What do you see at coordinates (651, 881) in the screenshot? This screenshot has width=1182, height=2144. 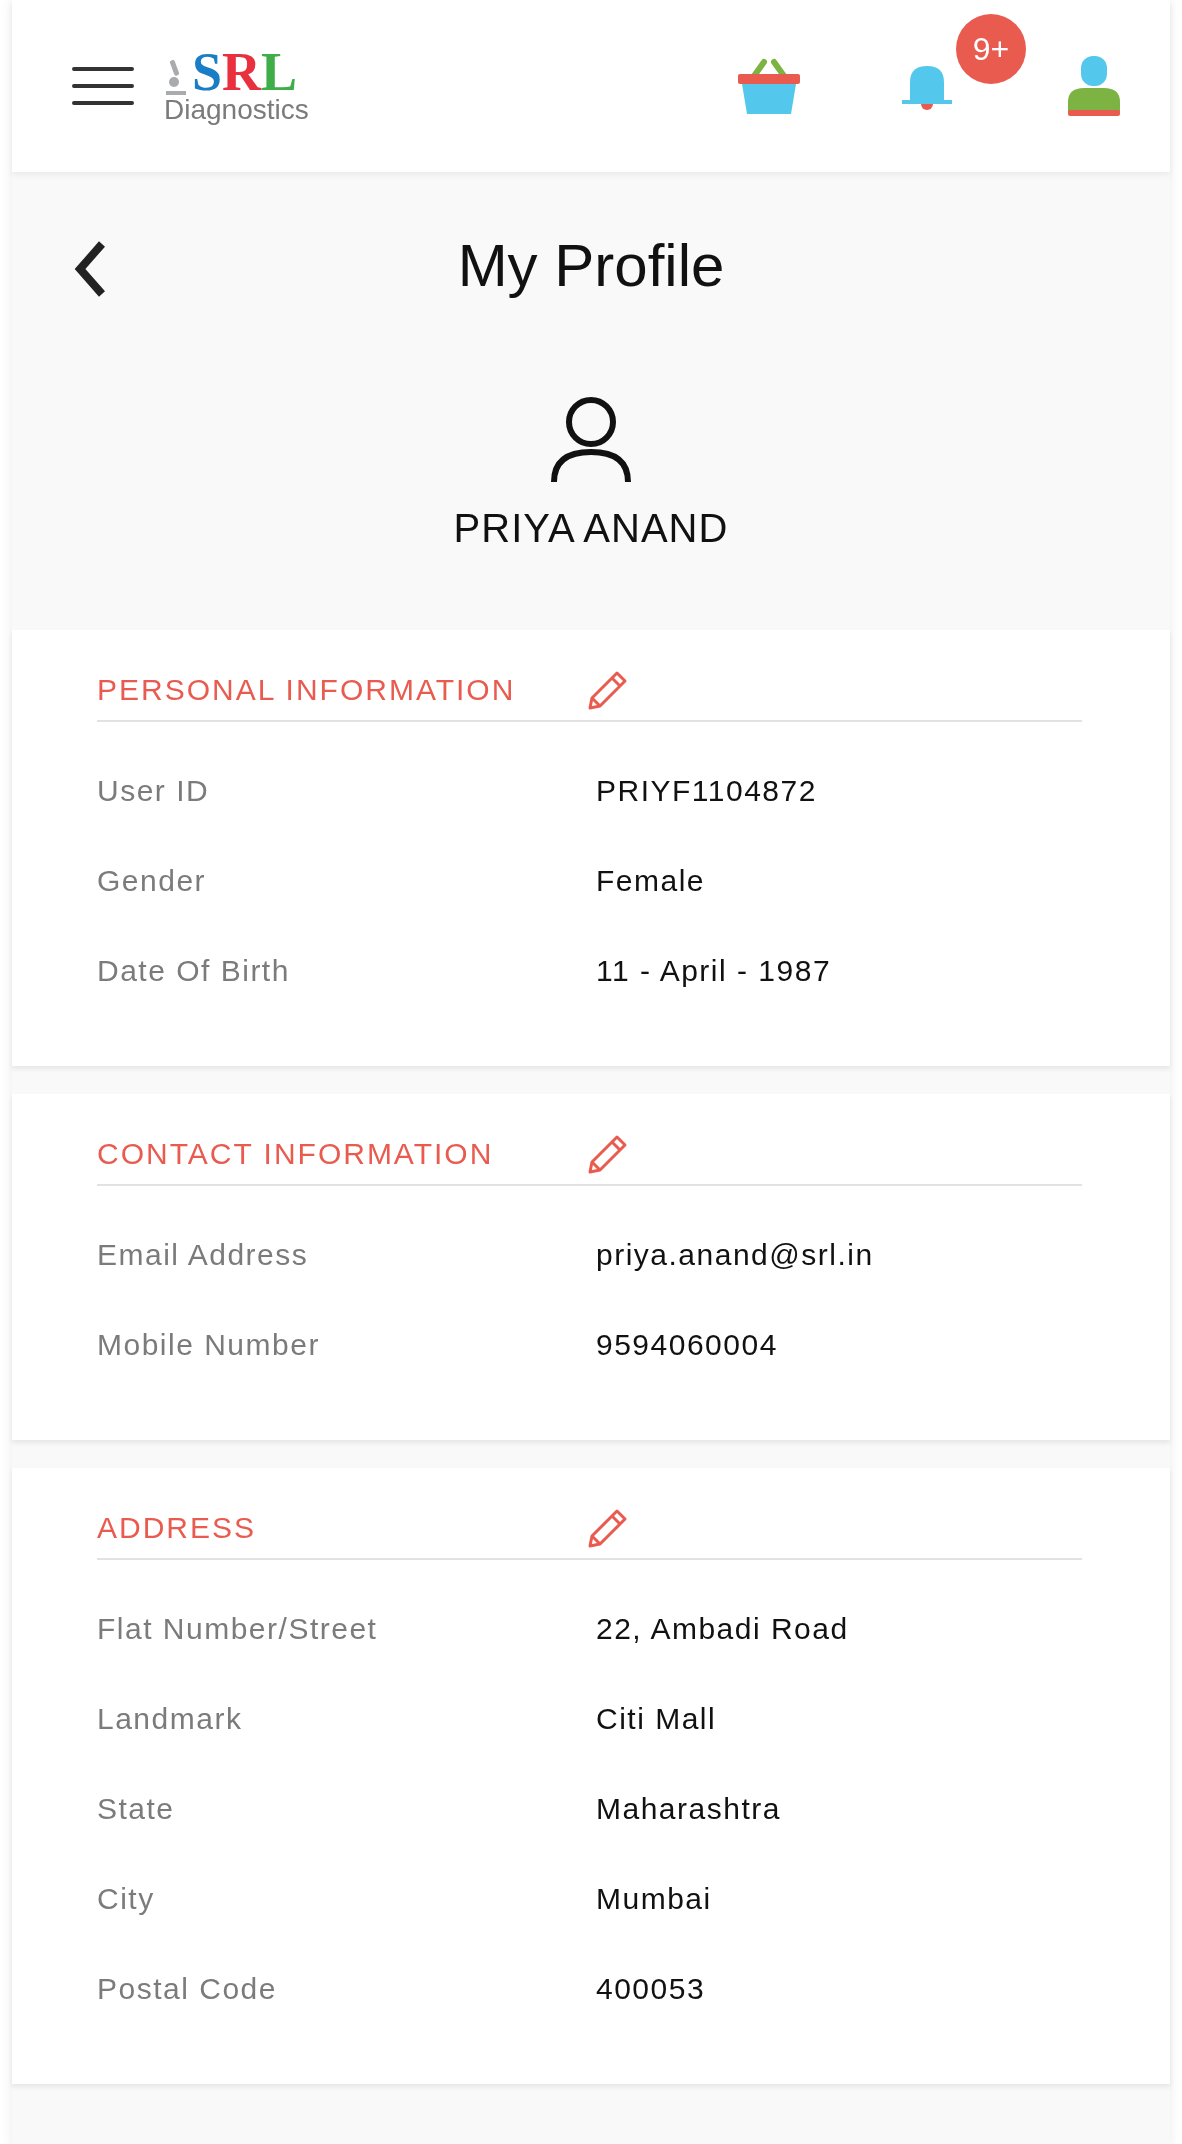 I see `field-value: Female` at bounding box center [651, 881].